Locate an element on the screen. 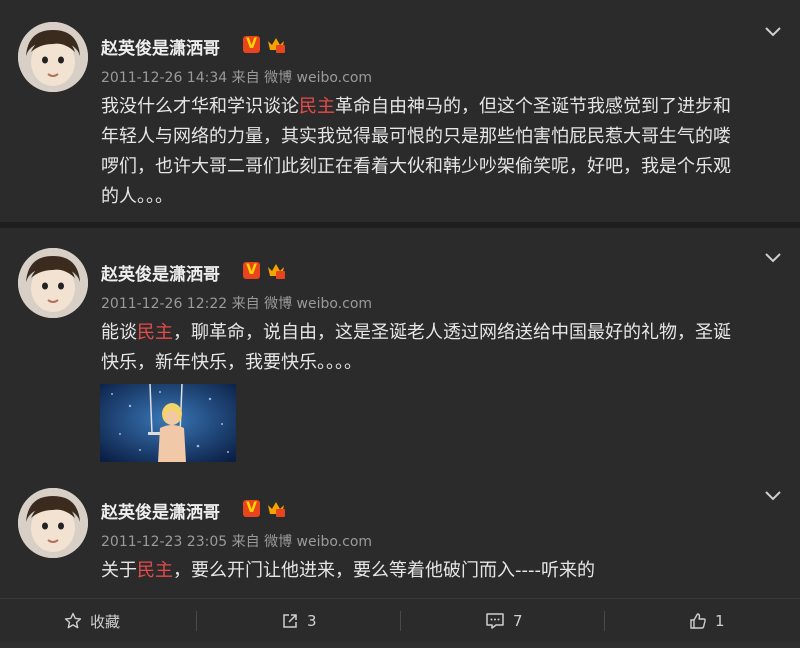 The image size is (800, 648). post-text: 关于民主，要么开门让他进来，要么等着他破门而入----听来的 is located at coordinates (441, 571).